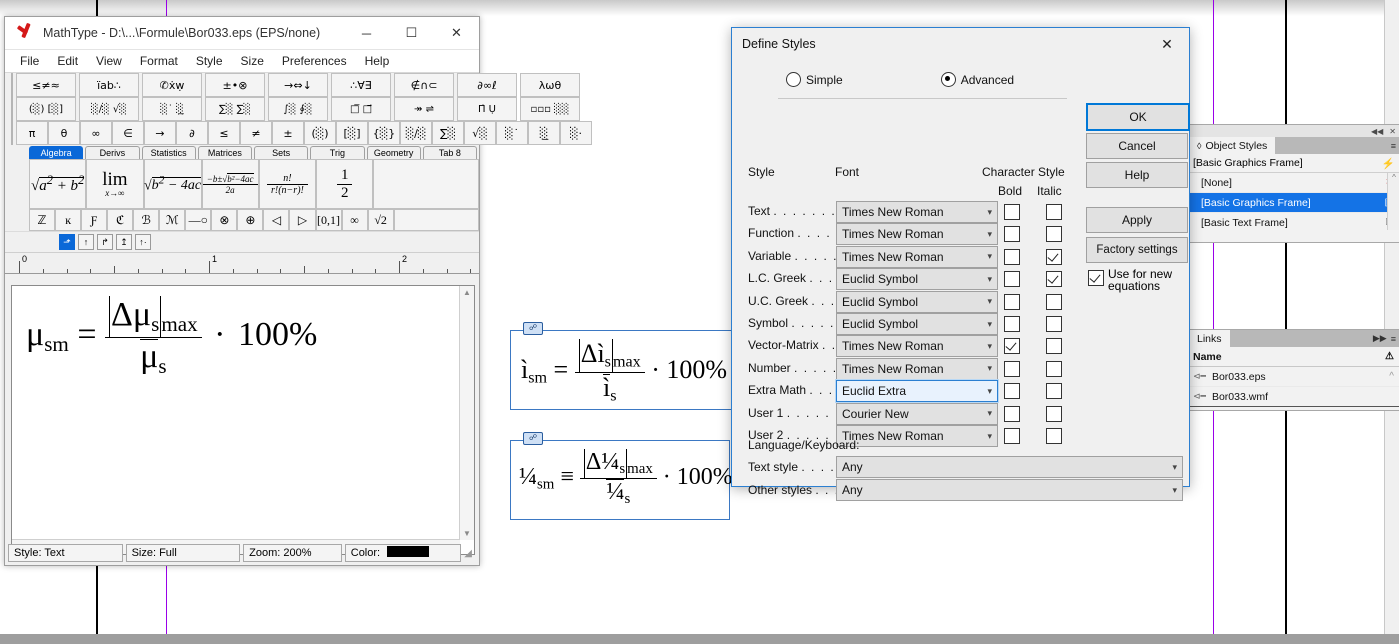 This screenshot has height=644, width=1399. What do you see at coordinates (576, 133) in the screenshot?
I see `quick-symbol-17: ░·` at bounding box center [576, 133].